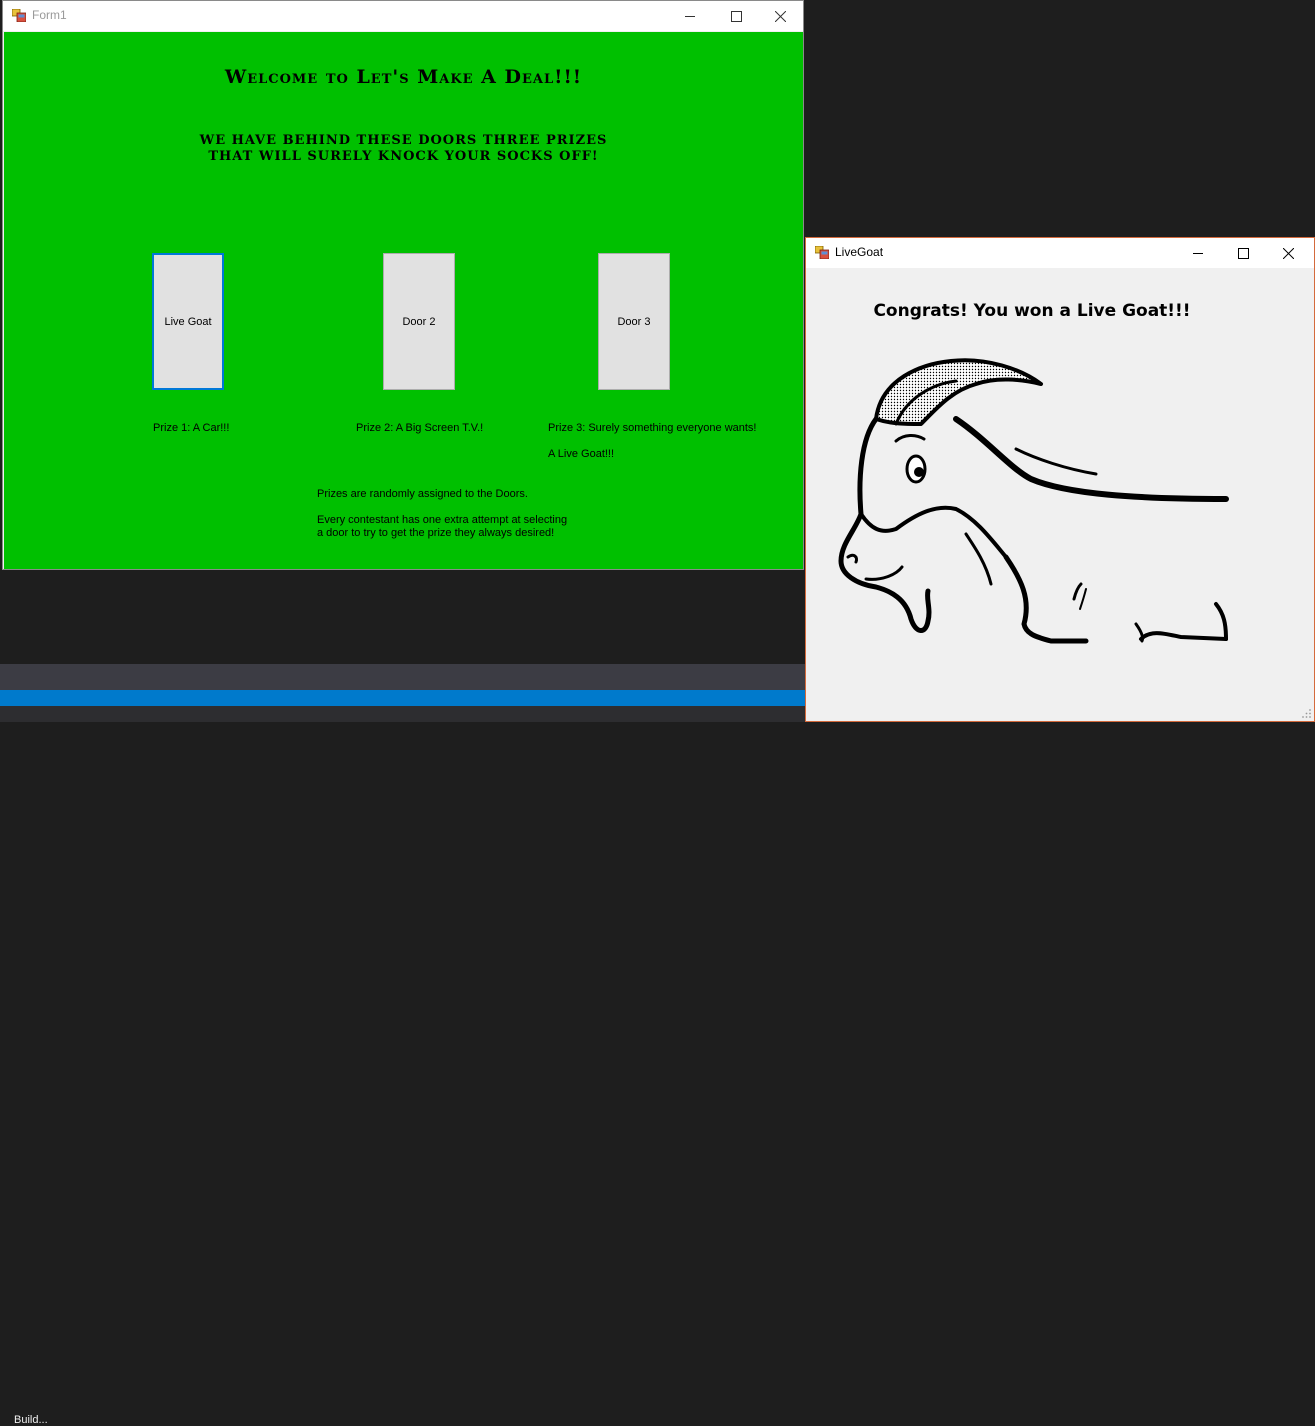  Describe the element at coordinates (859, 252) in the screenshot. I see `livegoat-title: LiveGoat` at that location.